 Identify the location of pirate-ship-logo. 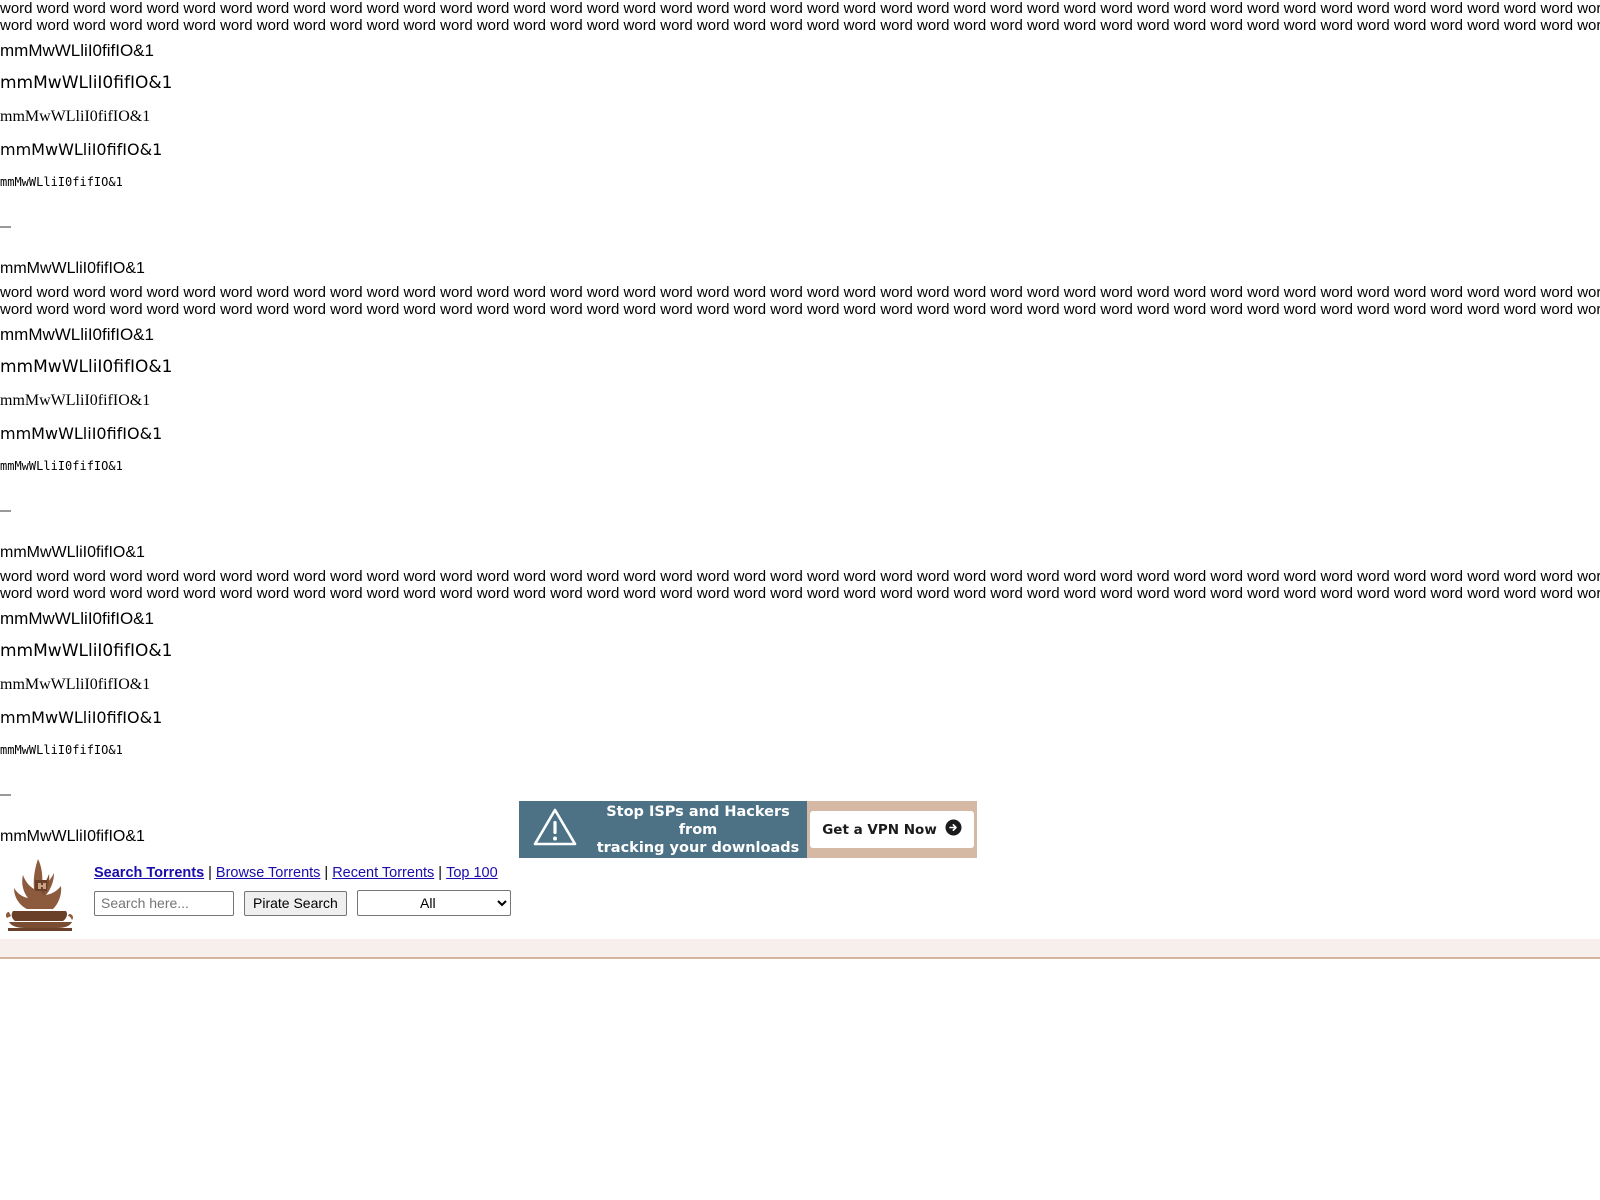
(40, 896).